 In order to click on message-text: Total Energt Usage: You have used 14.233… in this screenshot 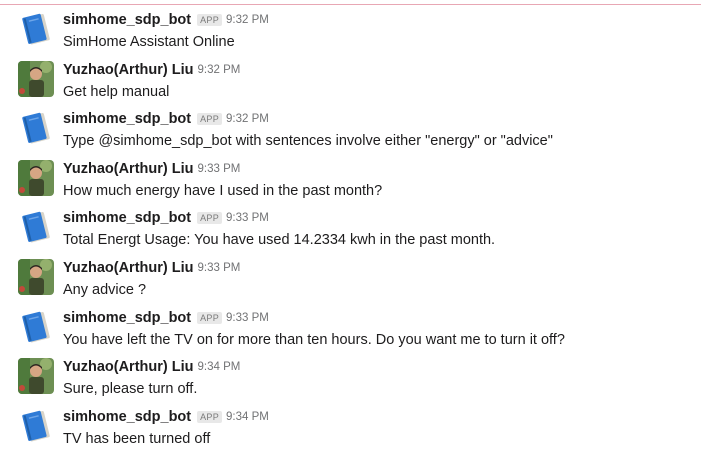, I will do `click(279, 240)`.